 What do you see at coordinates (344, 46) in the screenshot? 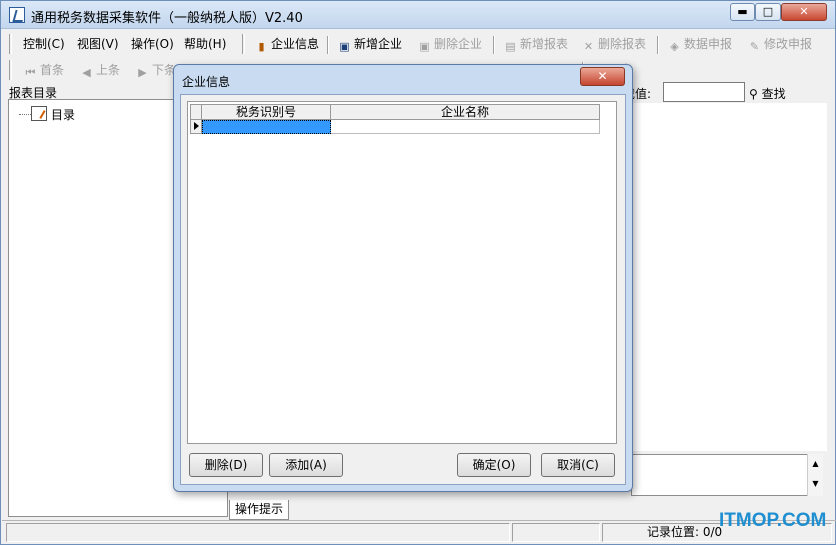
I see `new-company-icon: ▣` at bounding box center [344, 46].